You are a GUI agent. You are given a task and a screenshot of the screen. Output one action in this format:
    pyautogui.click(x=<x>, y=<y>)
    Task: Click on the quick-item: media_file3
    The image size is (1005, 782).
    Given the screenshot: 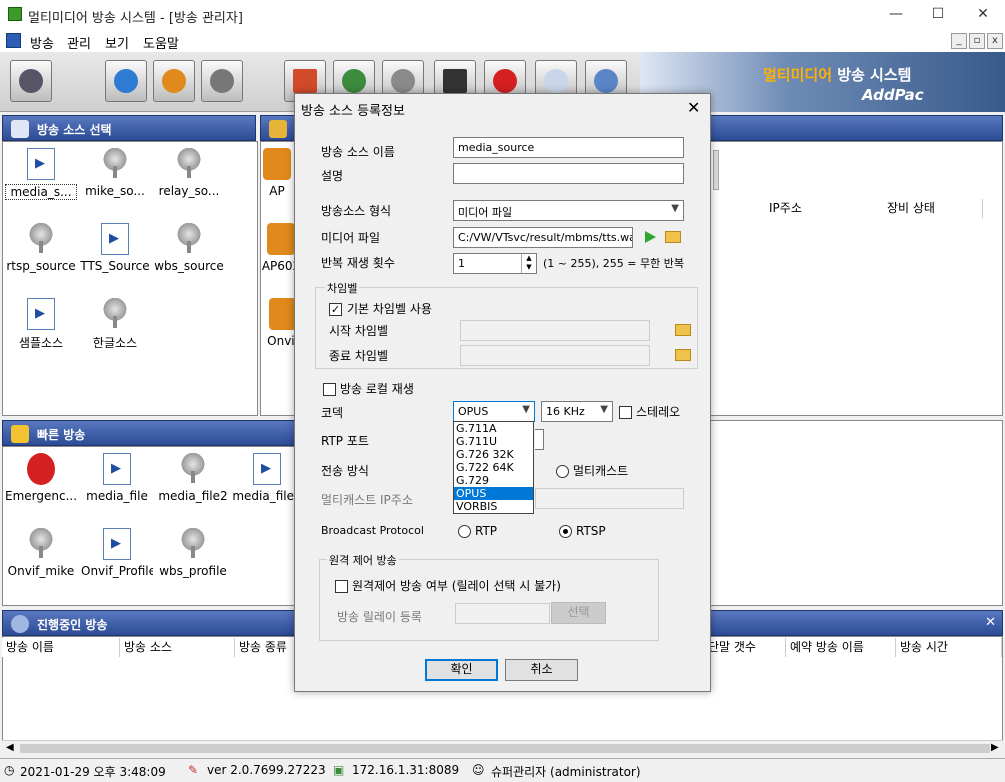 What is the action you would take?
    pyautogui.click(x=267, y=482)
    